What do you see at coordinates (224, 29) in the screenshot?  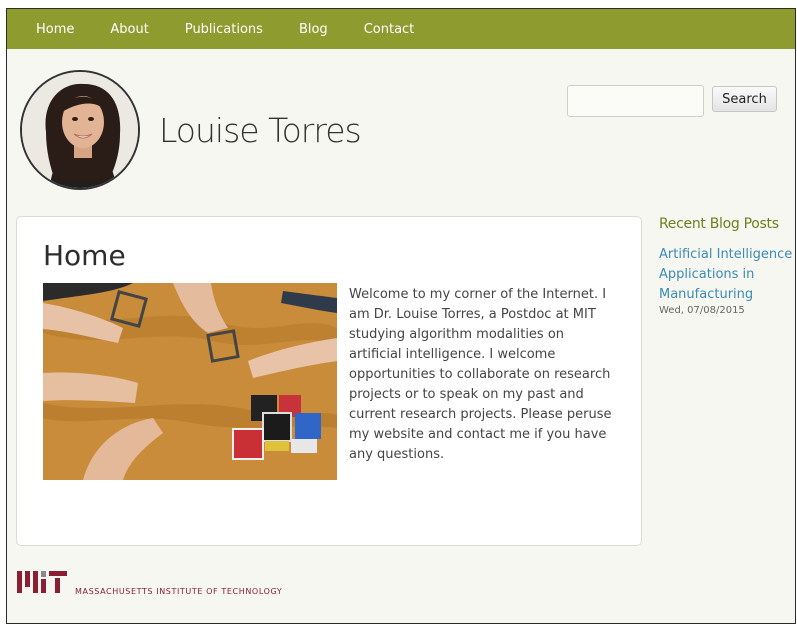 I see `nav-publications: Publications` at bounding box center [224, 29].